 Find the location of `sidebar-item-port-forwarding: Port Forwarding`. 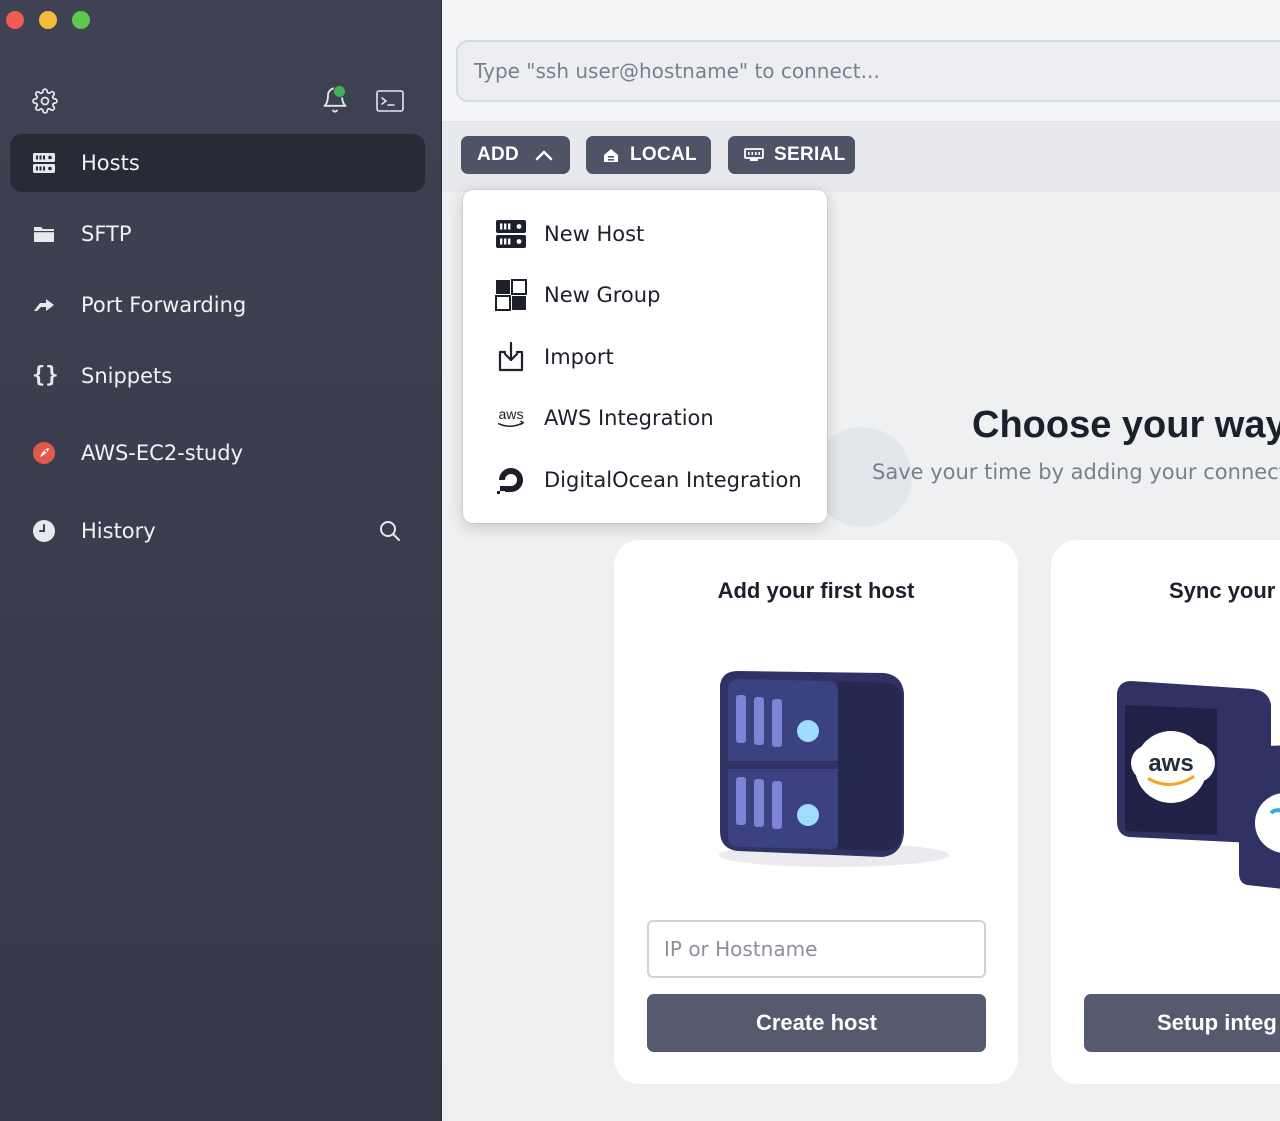

sidebar-item-port-forwarding: Port Forwarding is located at coordinates (217, 305).